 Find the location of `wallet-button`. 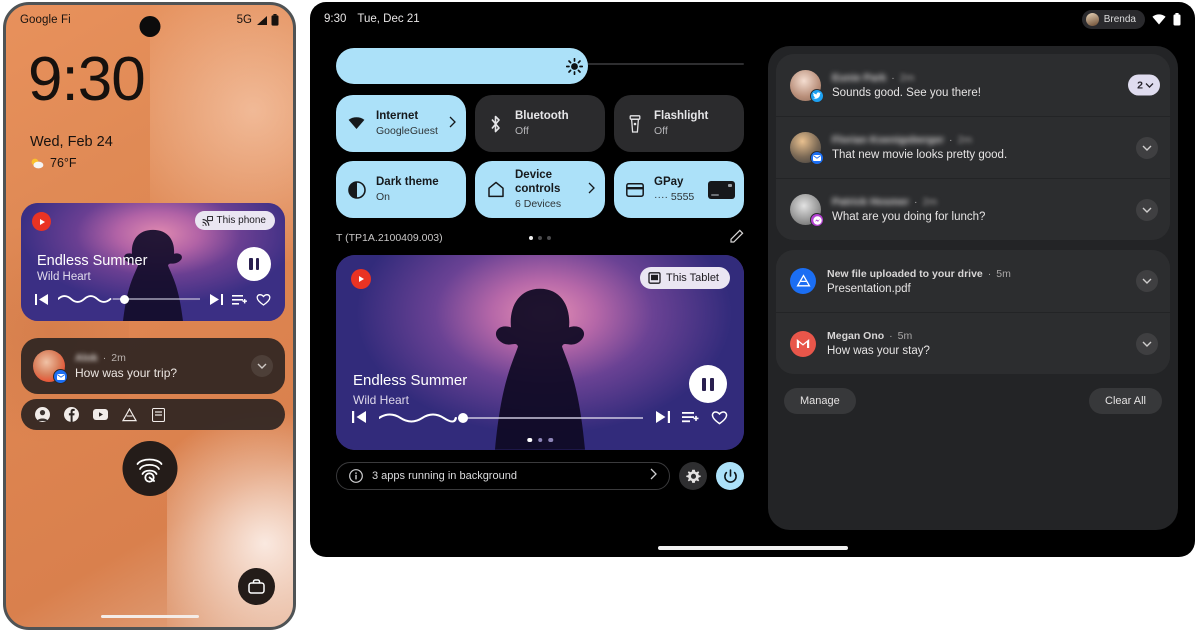

wallet-button is located at coordinates (256, 586).